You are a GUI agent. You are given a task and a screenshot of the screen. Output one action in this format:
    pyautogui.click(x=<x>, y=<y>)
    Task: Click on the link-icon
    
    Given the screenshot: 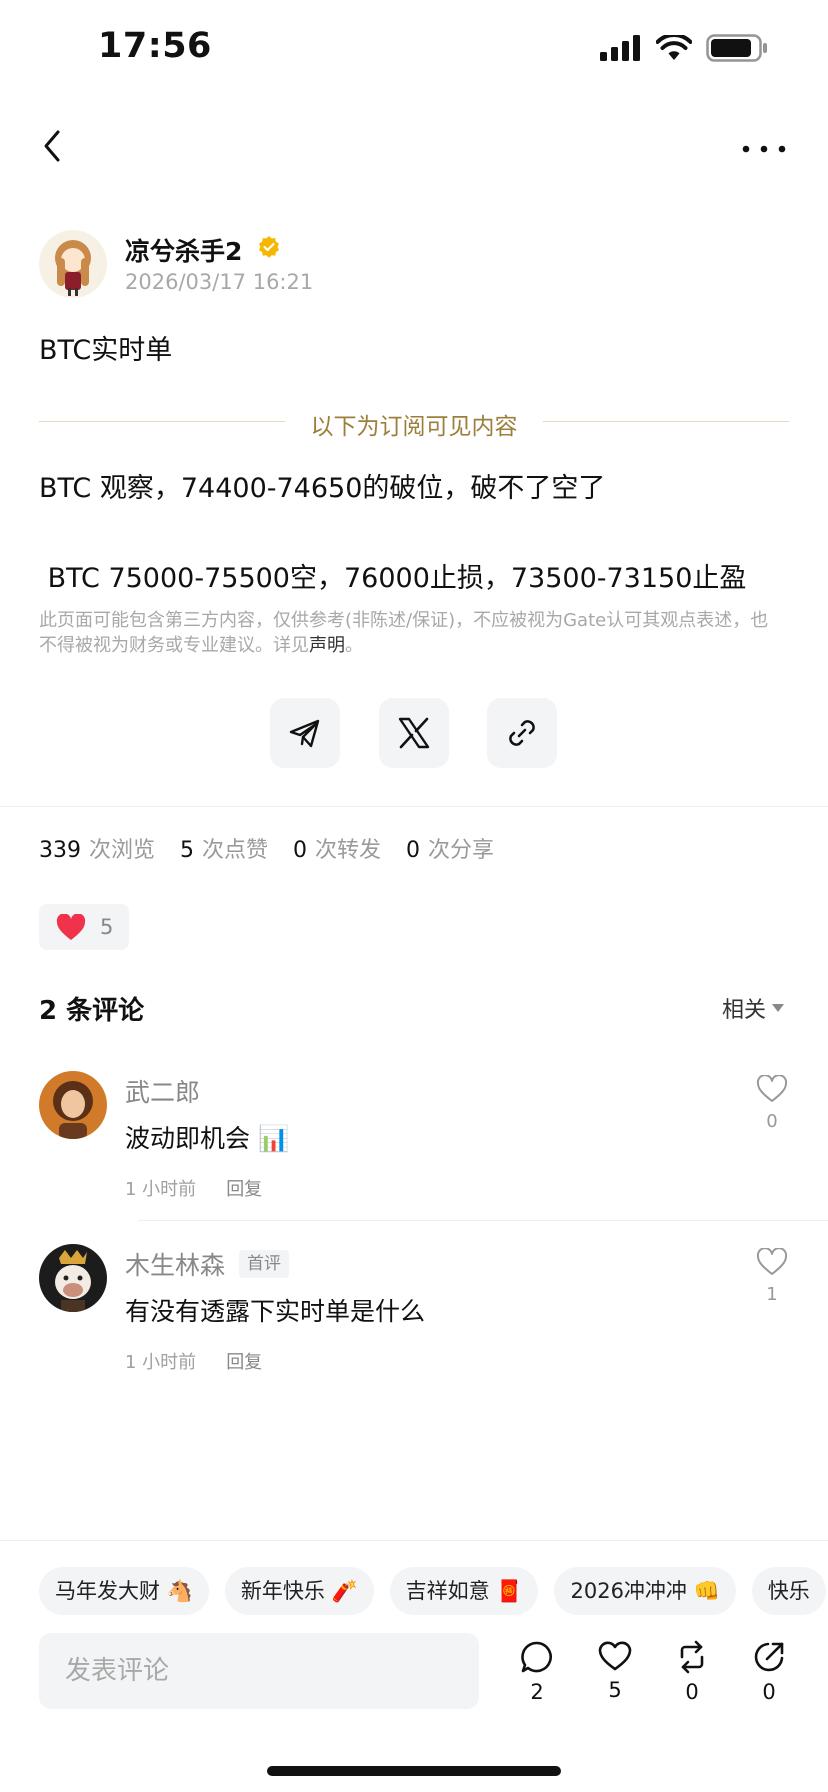 What is the action you would take?
    pyautogui.click(x=522, y=733)
    